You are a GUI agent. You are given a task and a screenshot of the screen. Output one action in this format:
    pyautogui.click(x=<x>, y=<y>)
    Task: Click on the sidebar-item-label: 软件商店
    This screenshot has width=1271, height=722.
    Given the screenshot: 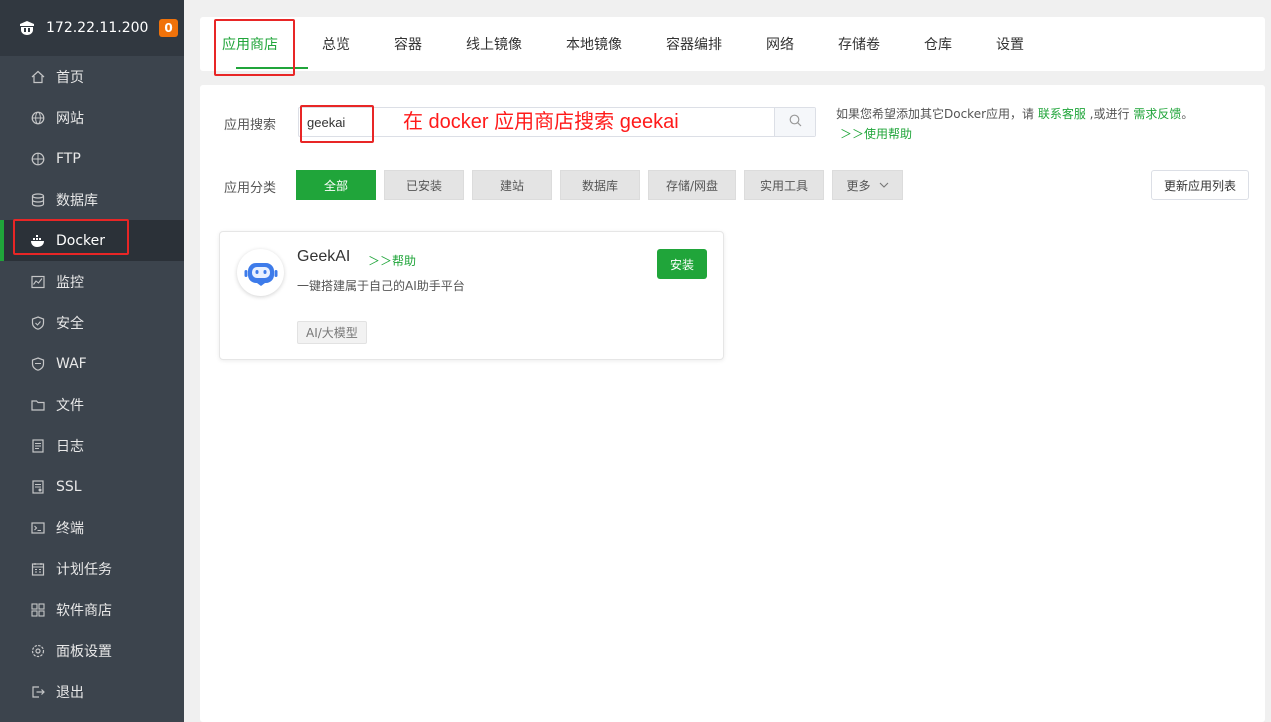 What is the action you would take?
    pyautogui.click(x=84, y=610)
    